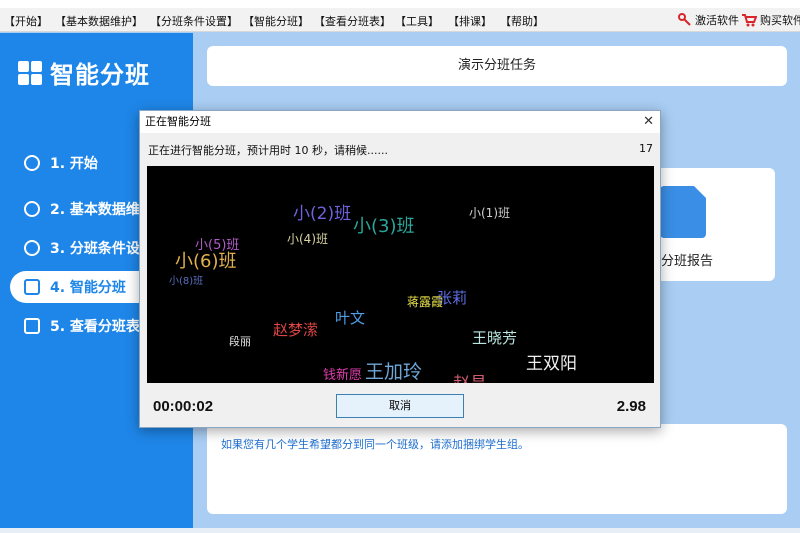  I want to click on canvas-word: 小(1)班, so click(489, 213).